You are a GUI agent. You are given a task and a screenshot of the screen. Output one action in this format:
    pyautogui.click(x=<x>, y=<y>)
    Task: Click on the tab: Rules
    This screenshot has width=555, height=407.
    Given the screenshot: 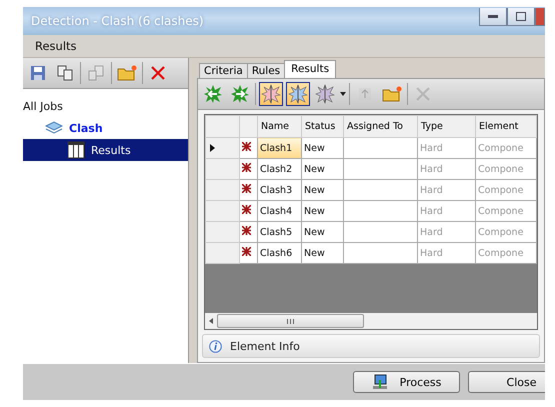 What is the action you would take?
    pyautogui.click(x=266, y=70)
    